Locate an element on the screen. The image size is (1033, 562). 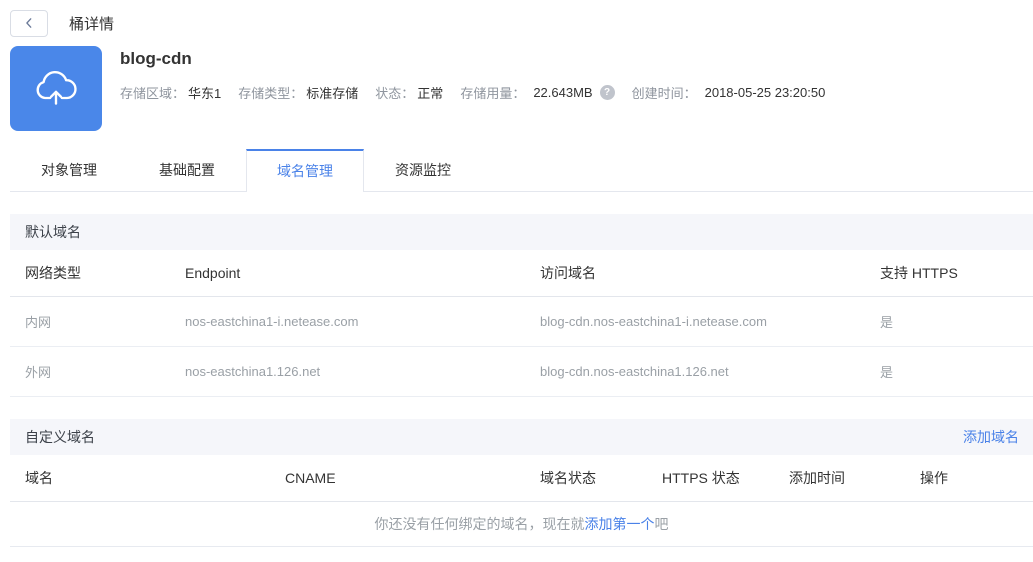
col-domain: 域名 is located at coordinates (39, 478).